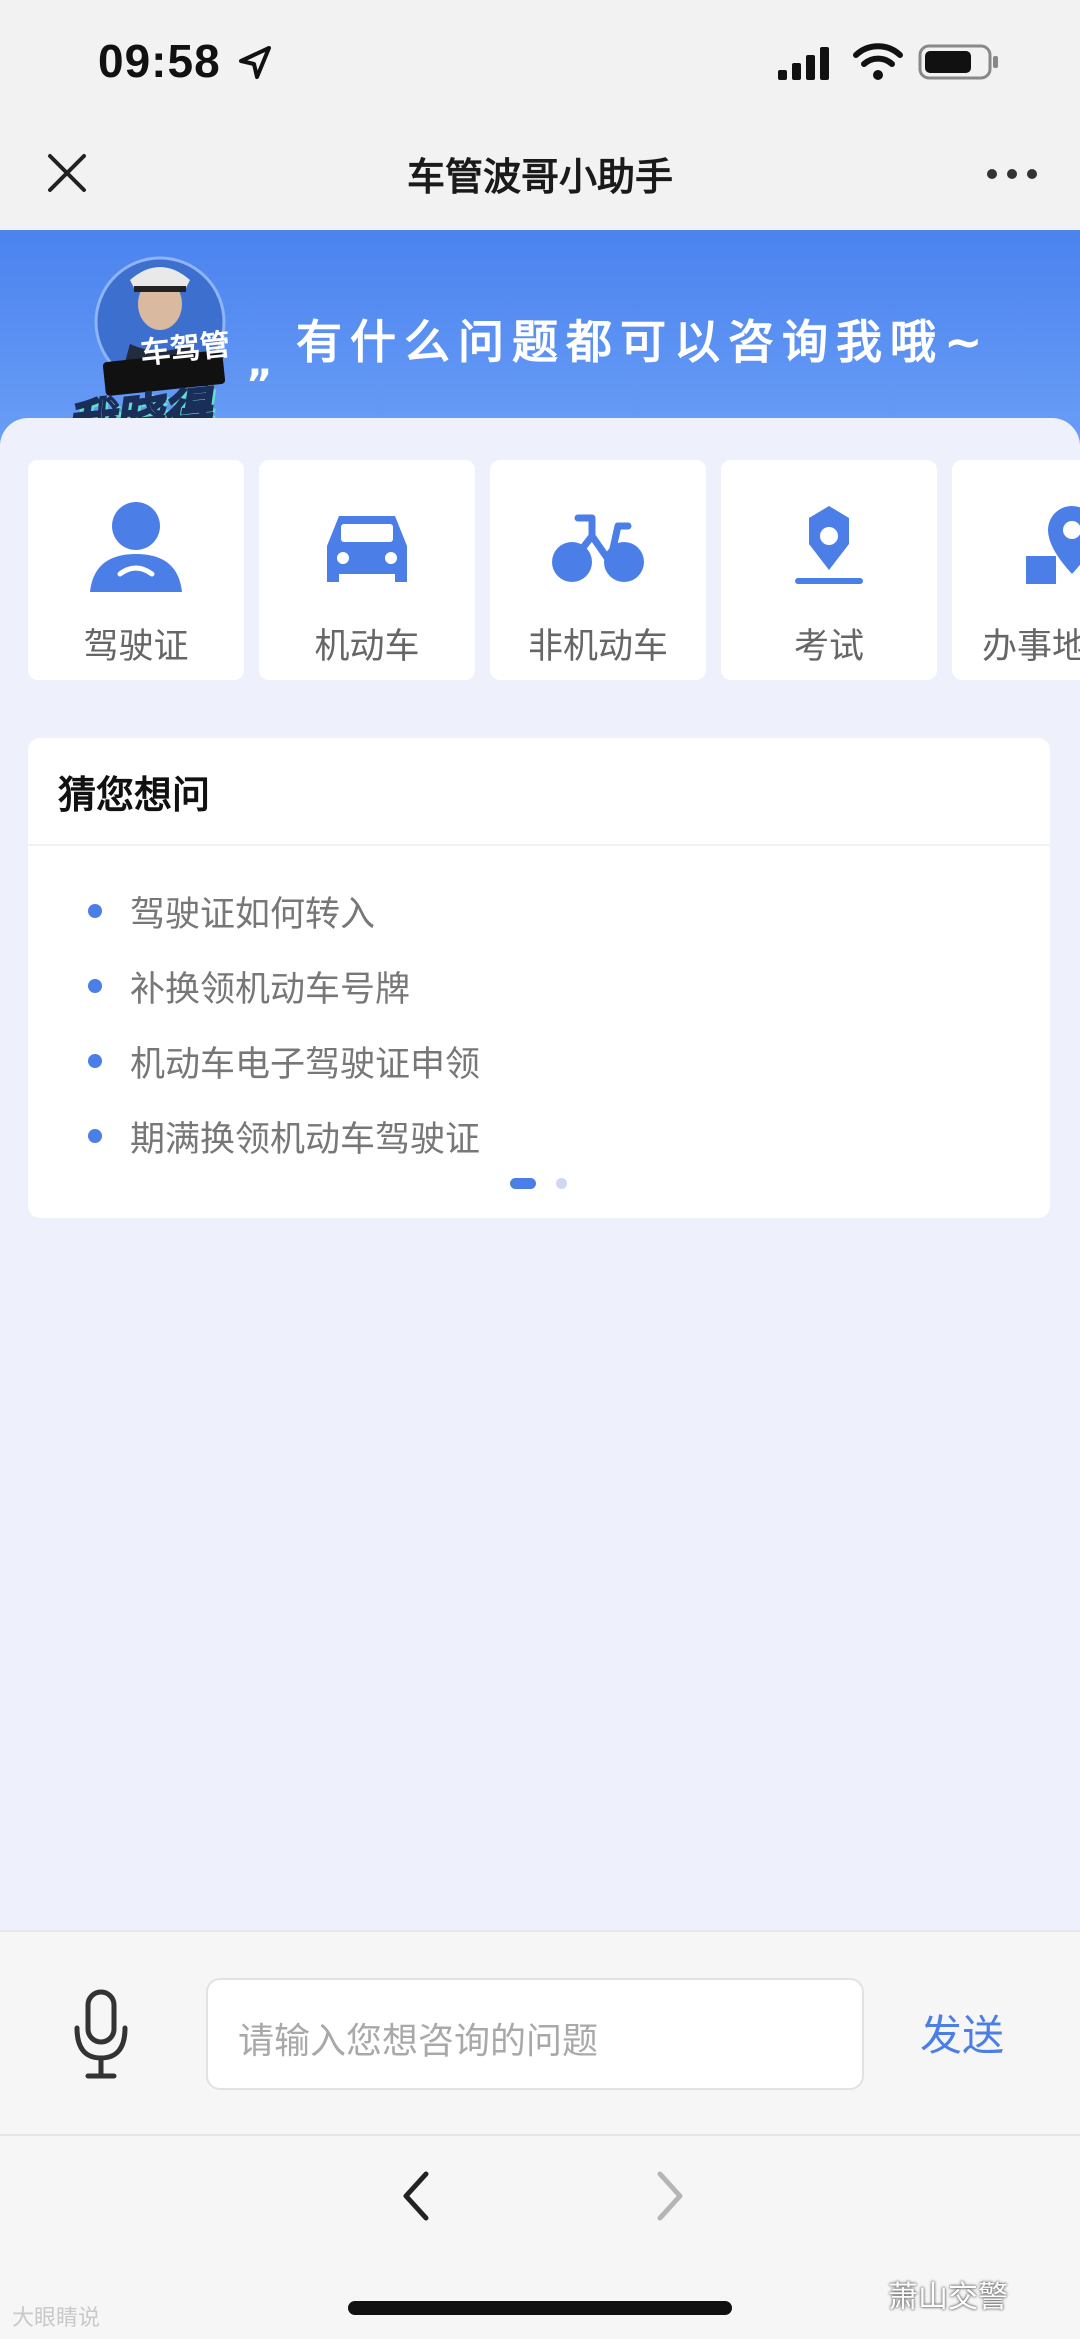 This screenshot has width=1080, height=2339. What do you see at coordinates (539, 845) in the screenshot?
I see `divider` at bounding box center [539, 845].